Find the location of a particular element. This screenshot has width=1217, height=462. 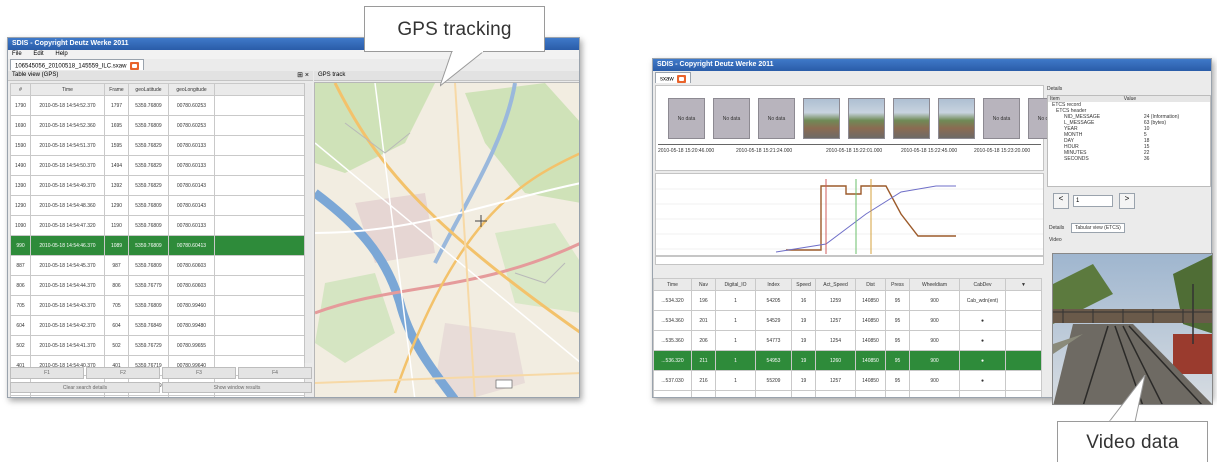

f1-button: F1 is located at coordinates (47, 373).